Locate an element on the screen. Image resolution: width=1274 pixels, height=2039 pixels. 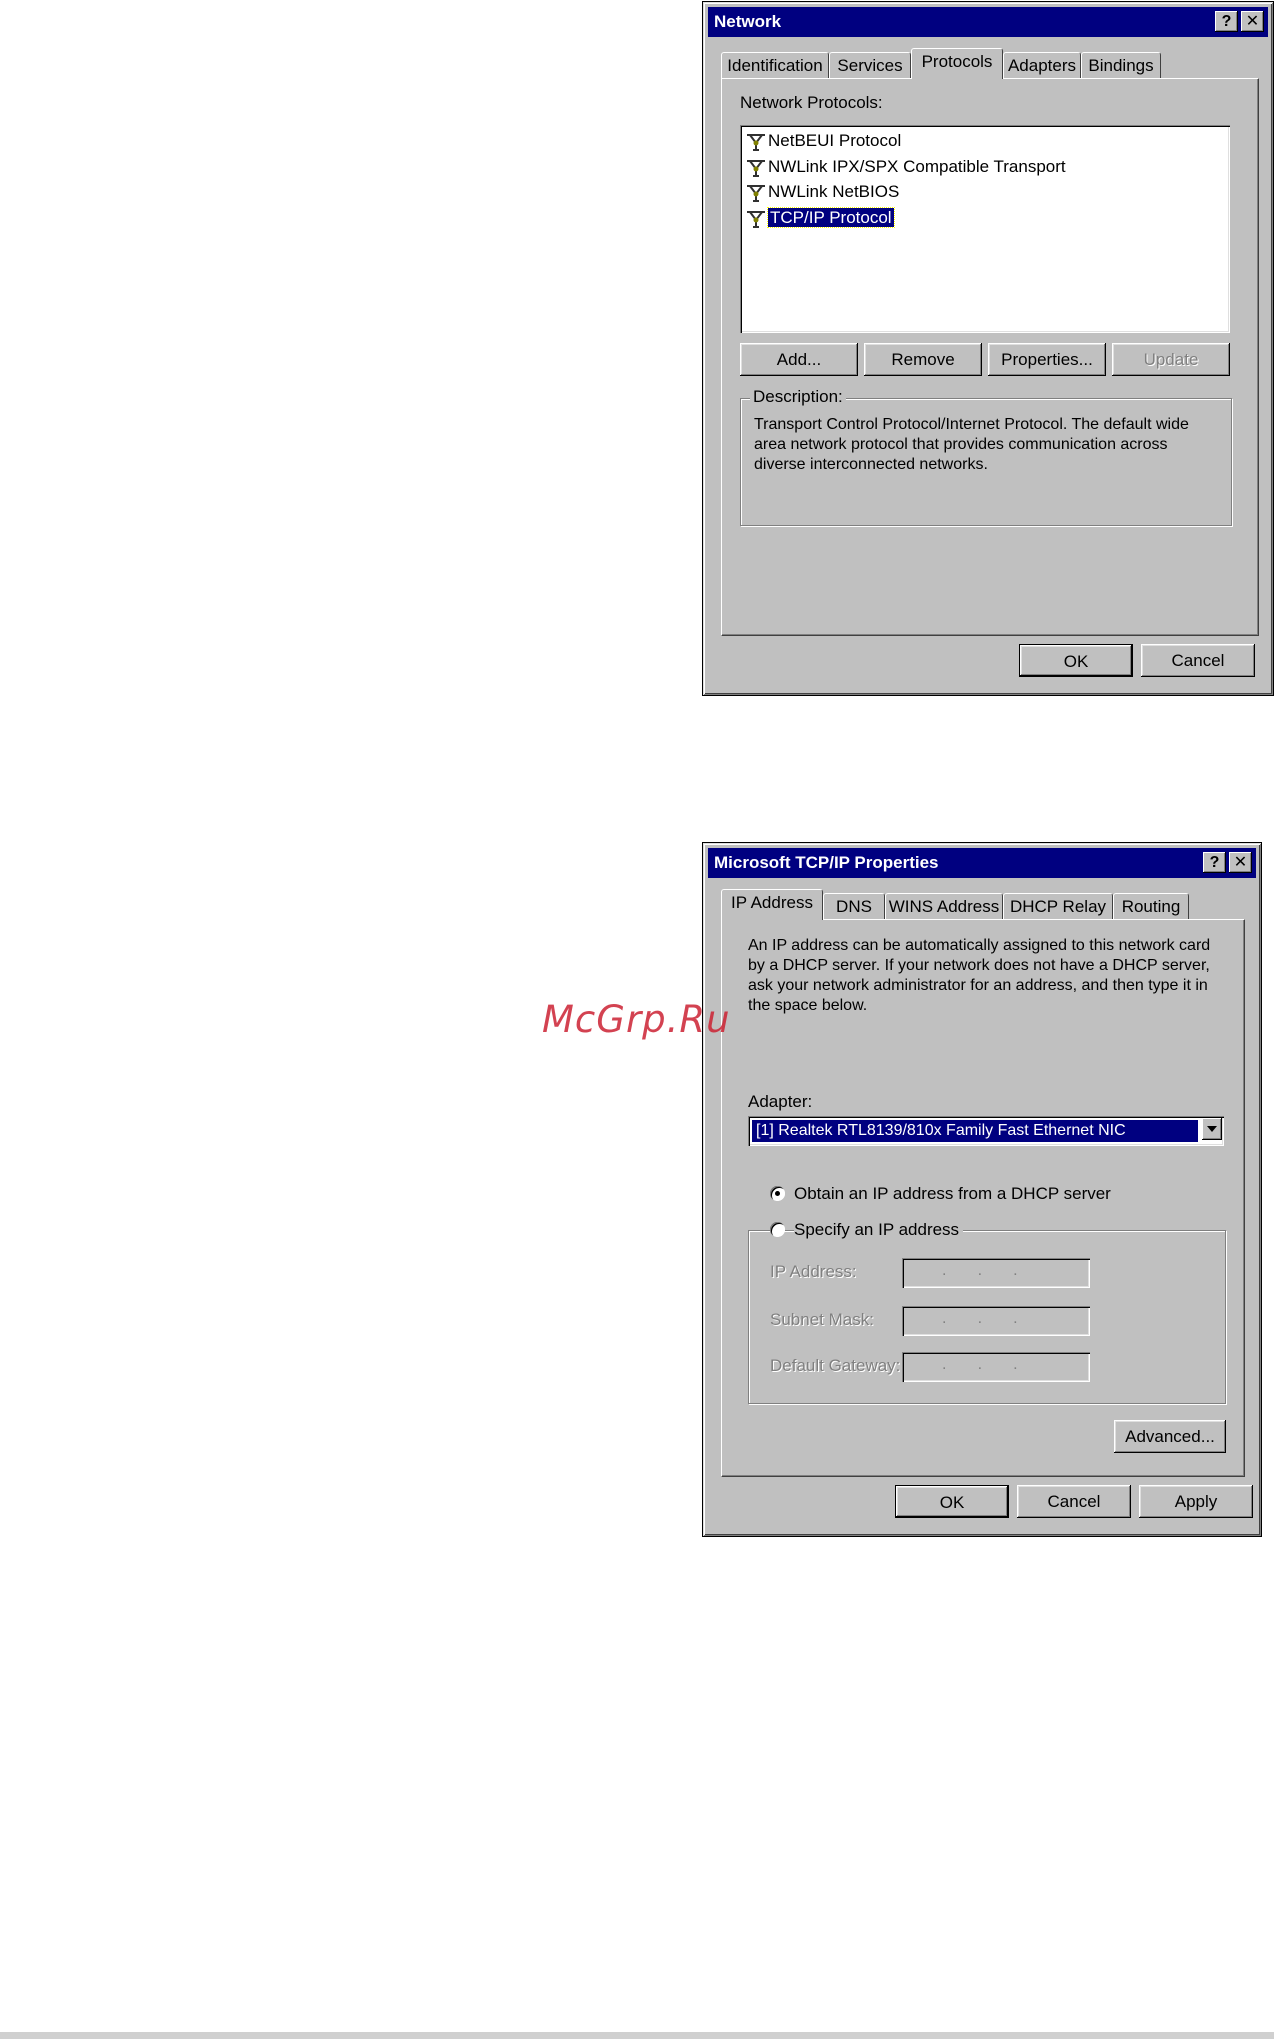
update-button: Update is located at coordinates (1171, 359).